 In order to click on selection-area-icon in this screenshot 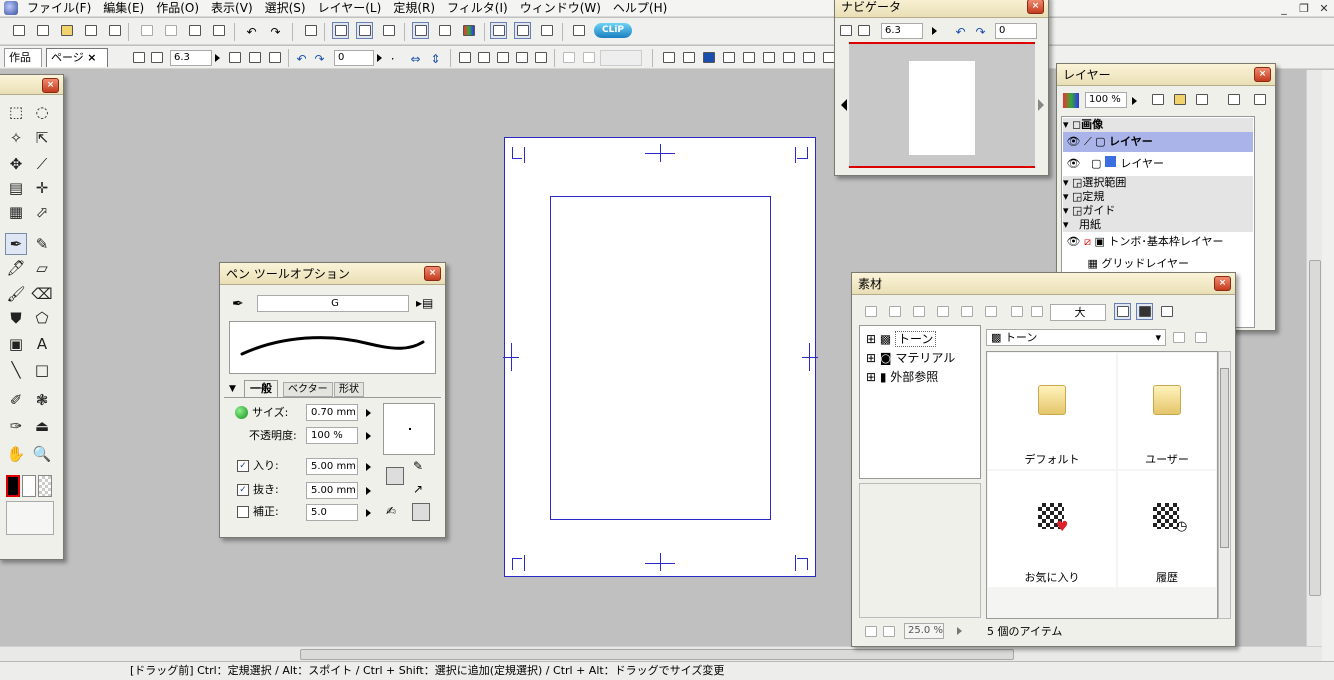, I will do `click(540, 57)`.